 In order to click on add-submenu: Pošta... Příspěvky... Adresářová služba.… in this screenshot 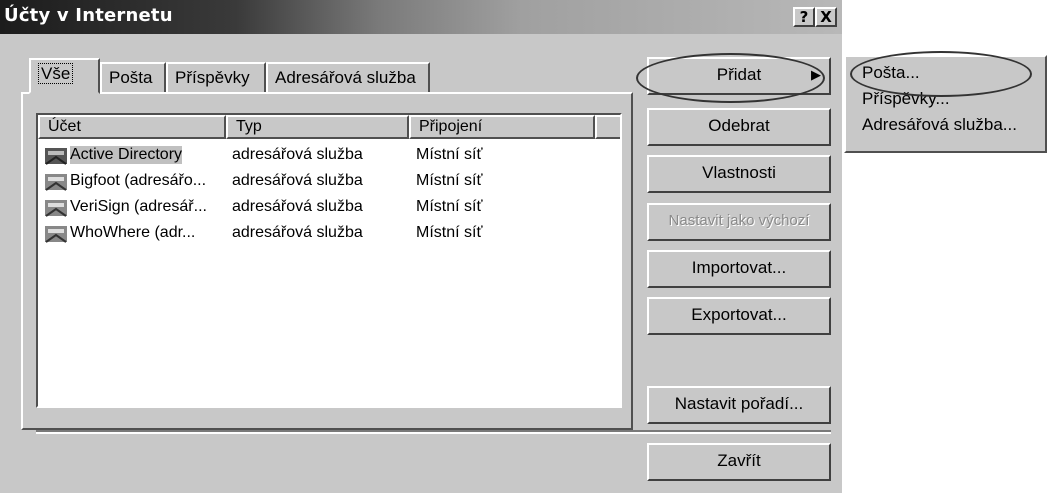, I will do `click(945, 104)`.